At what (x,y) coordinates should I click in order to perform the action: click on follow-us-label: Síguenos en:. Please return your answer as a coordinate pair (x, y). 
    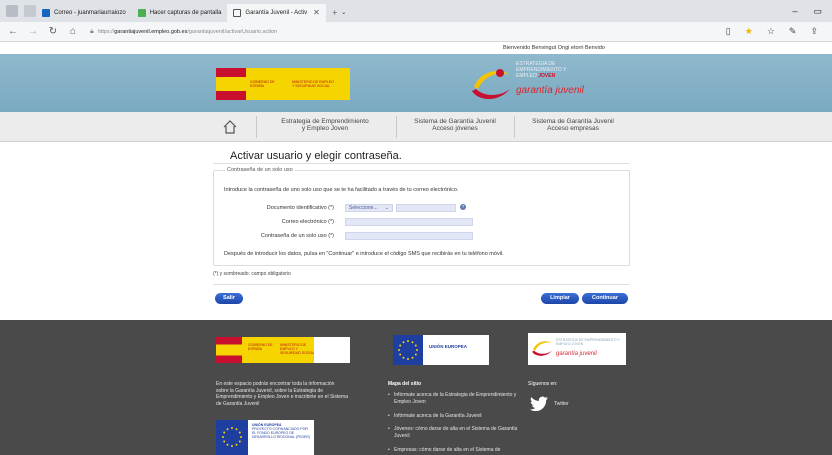
    Looking at the image, I should click on (543, 384).